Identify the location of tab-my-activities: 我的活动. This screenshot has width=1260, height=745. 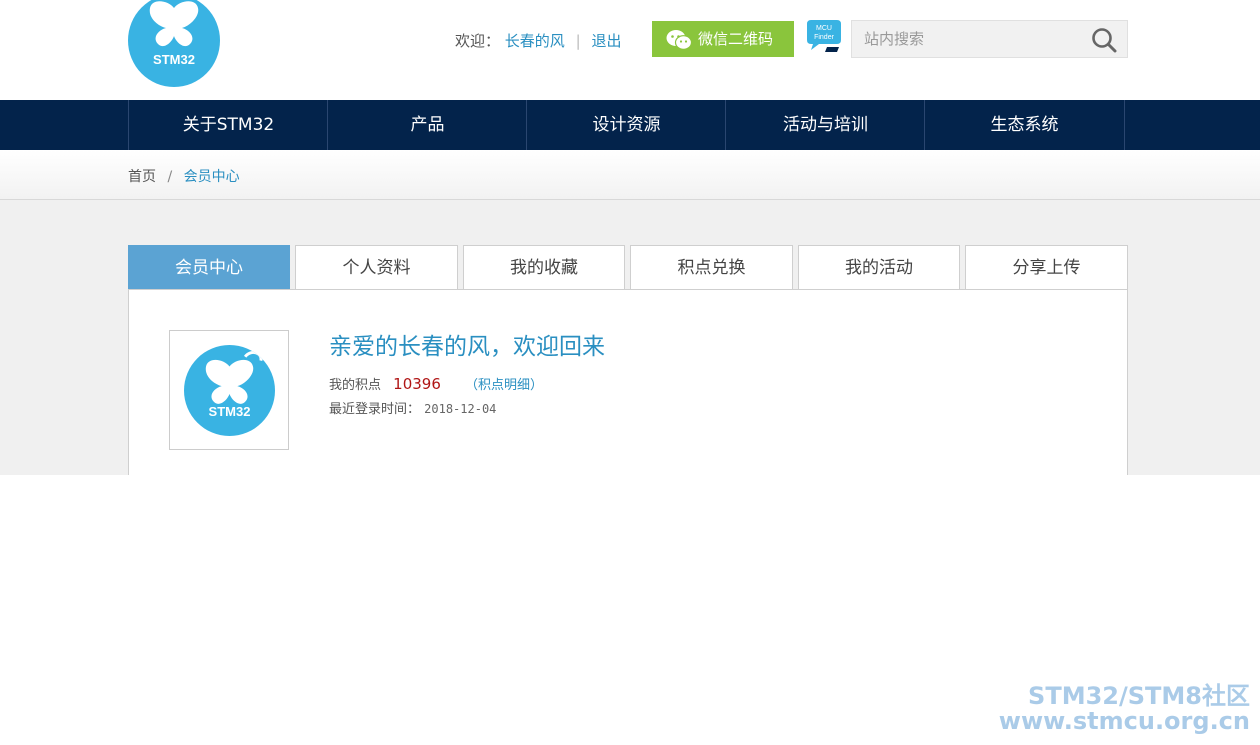
(879, 267).